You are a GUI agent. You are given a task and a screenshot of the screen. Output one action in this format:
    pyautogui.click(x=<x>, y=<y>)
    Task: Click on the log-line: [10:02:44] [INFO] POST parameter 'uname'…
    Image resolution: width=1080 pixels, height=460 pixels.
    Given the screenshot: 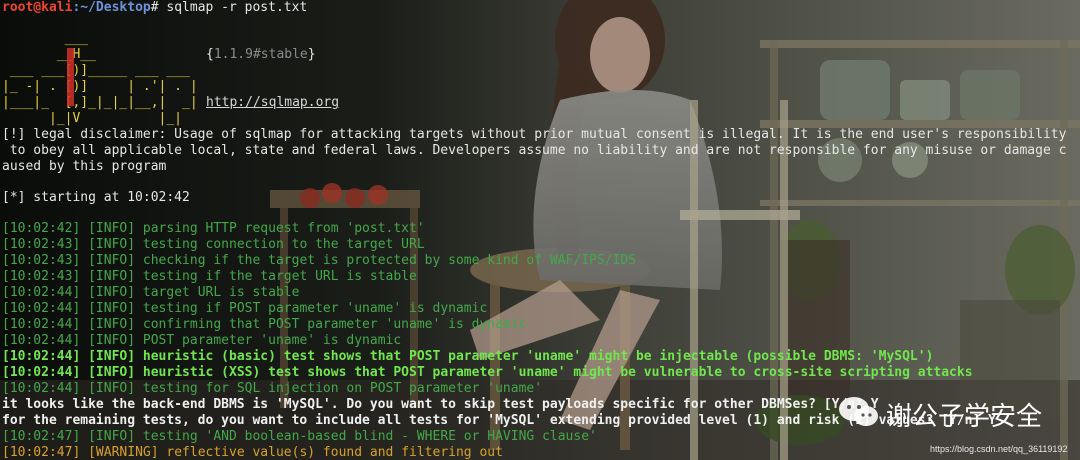 What is the action you would take?
    pyautogui.click(x=202, y=340)
    